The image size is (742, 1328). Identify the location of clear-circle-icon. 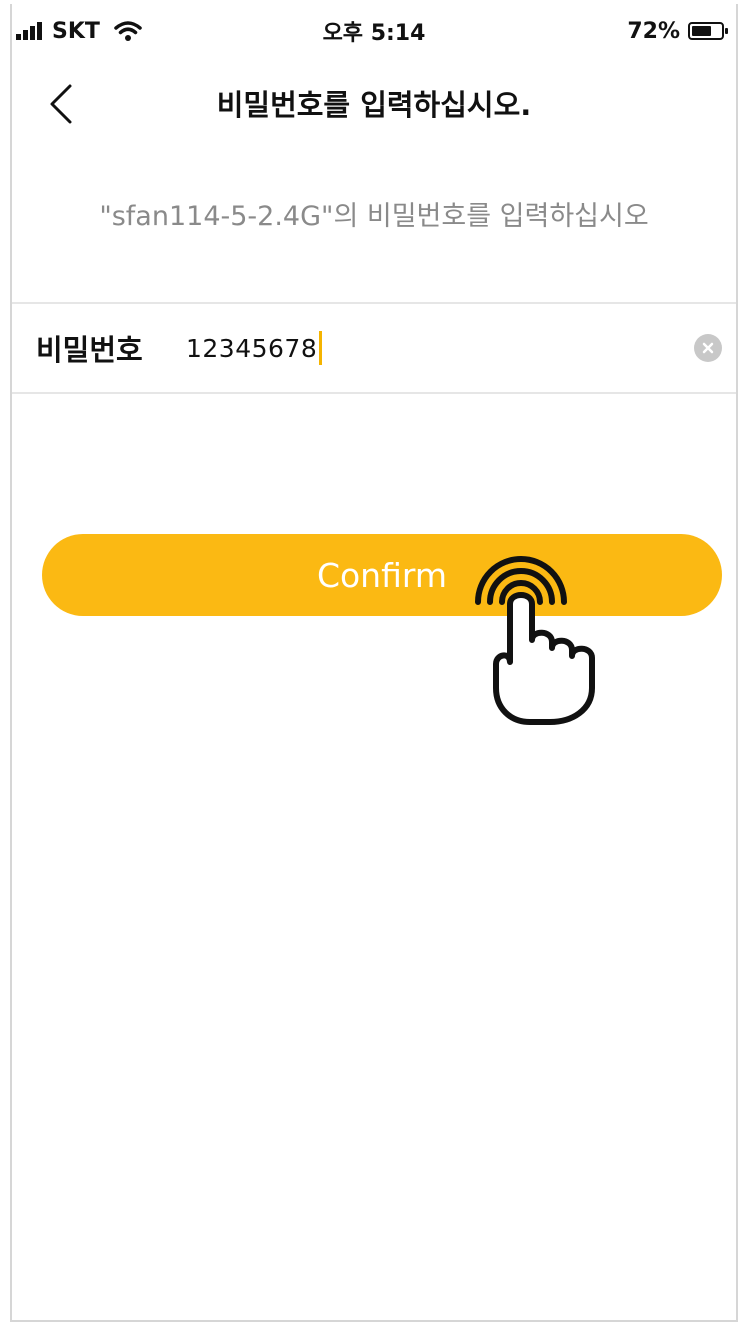
(708, 348).